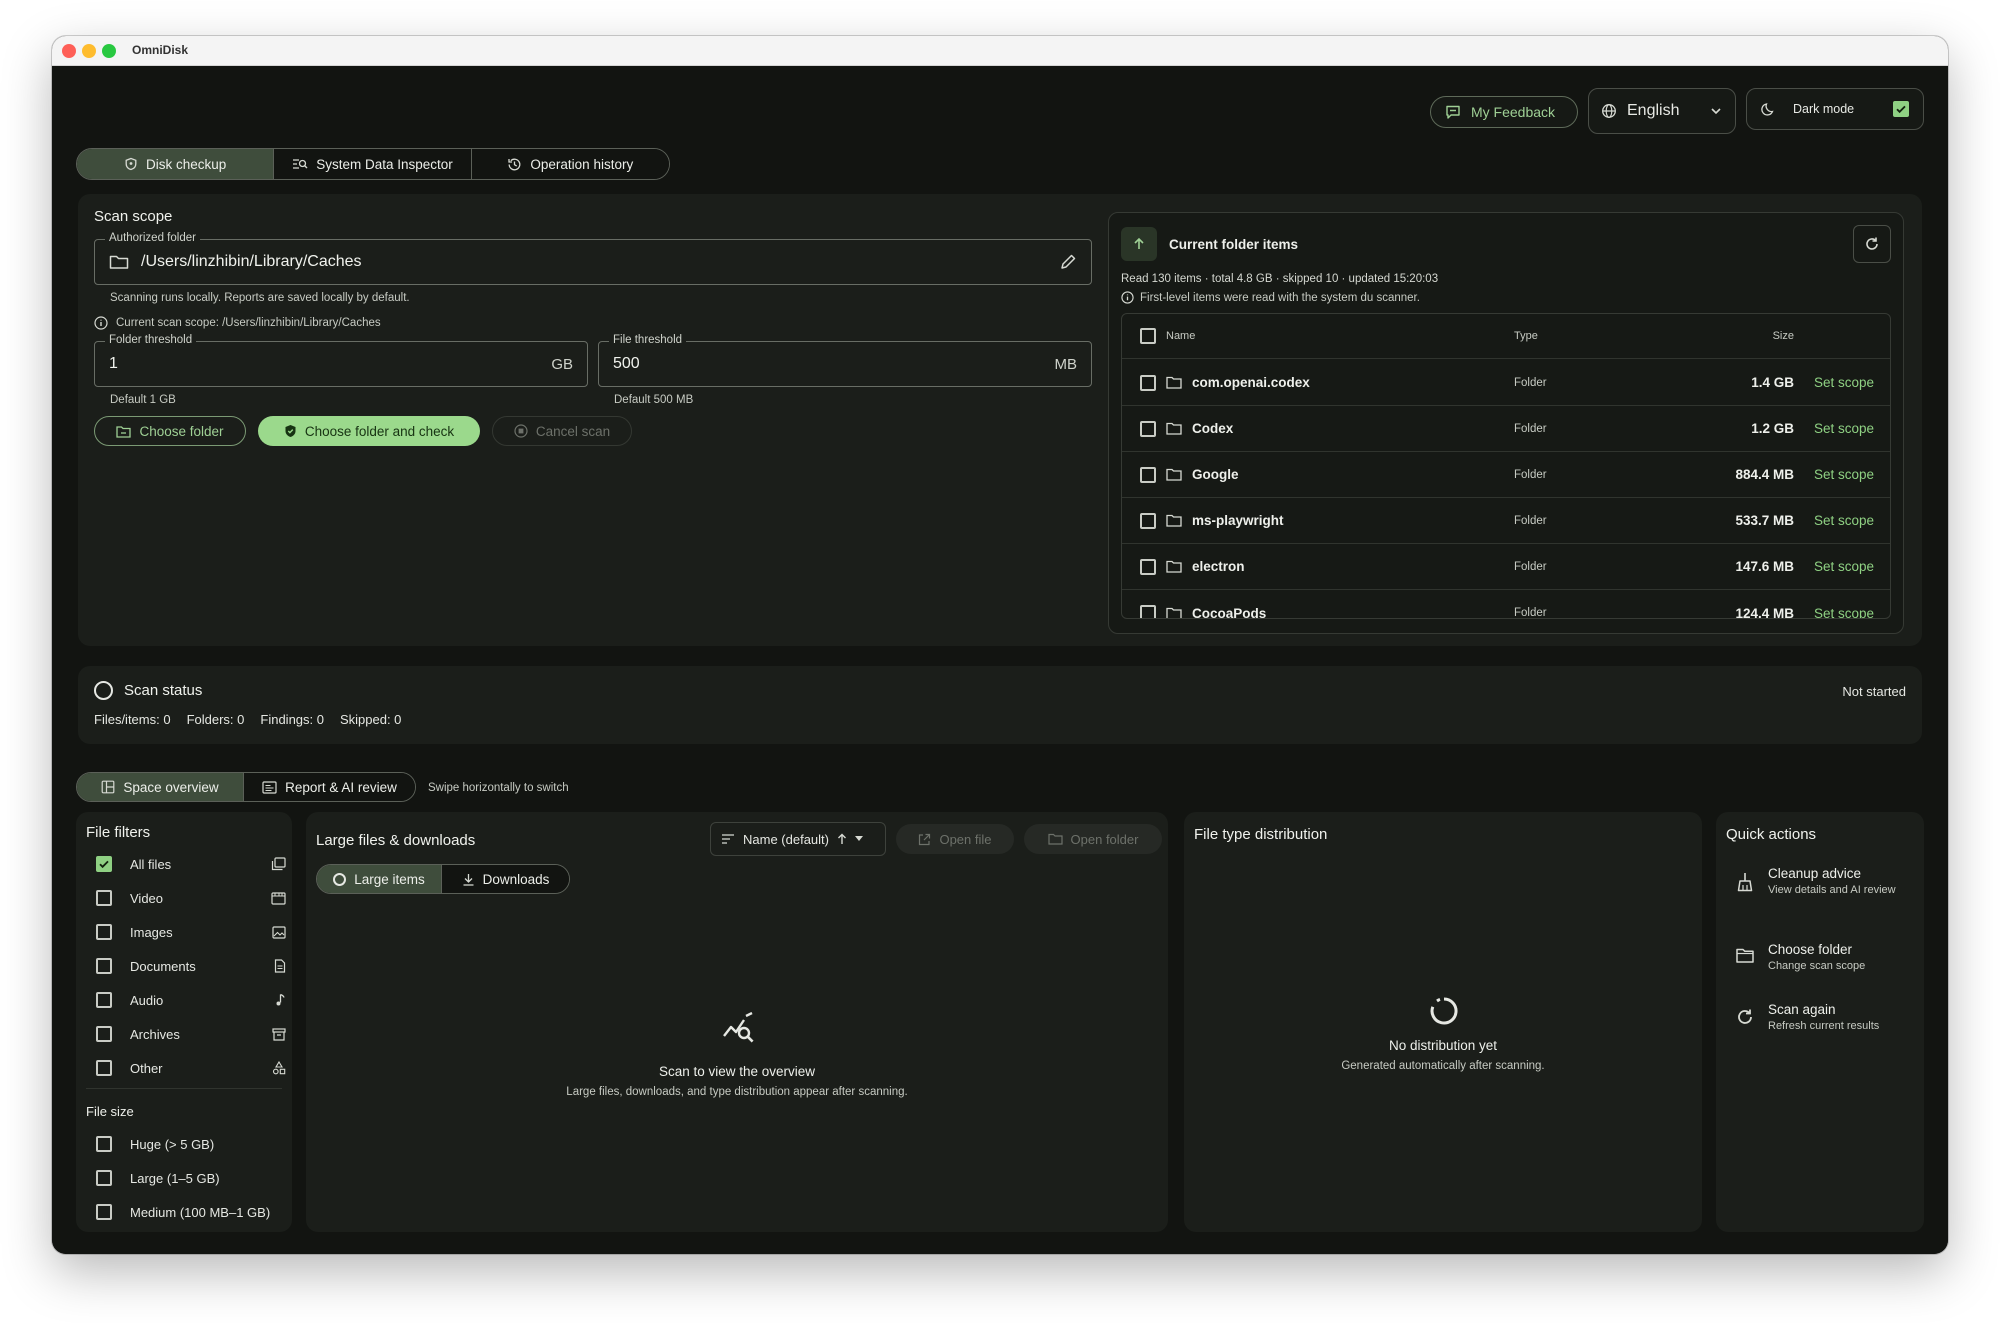  Describe the element at coordinates (1836, 1018) in the screenshot. I see `quick-action-scan-again: Scan again Refresh current results` at that location.